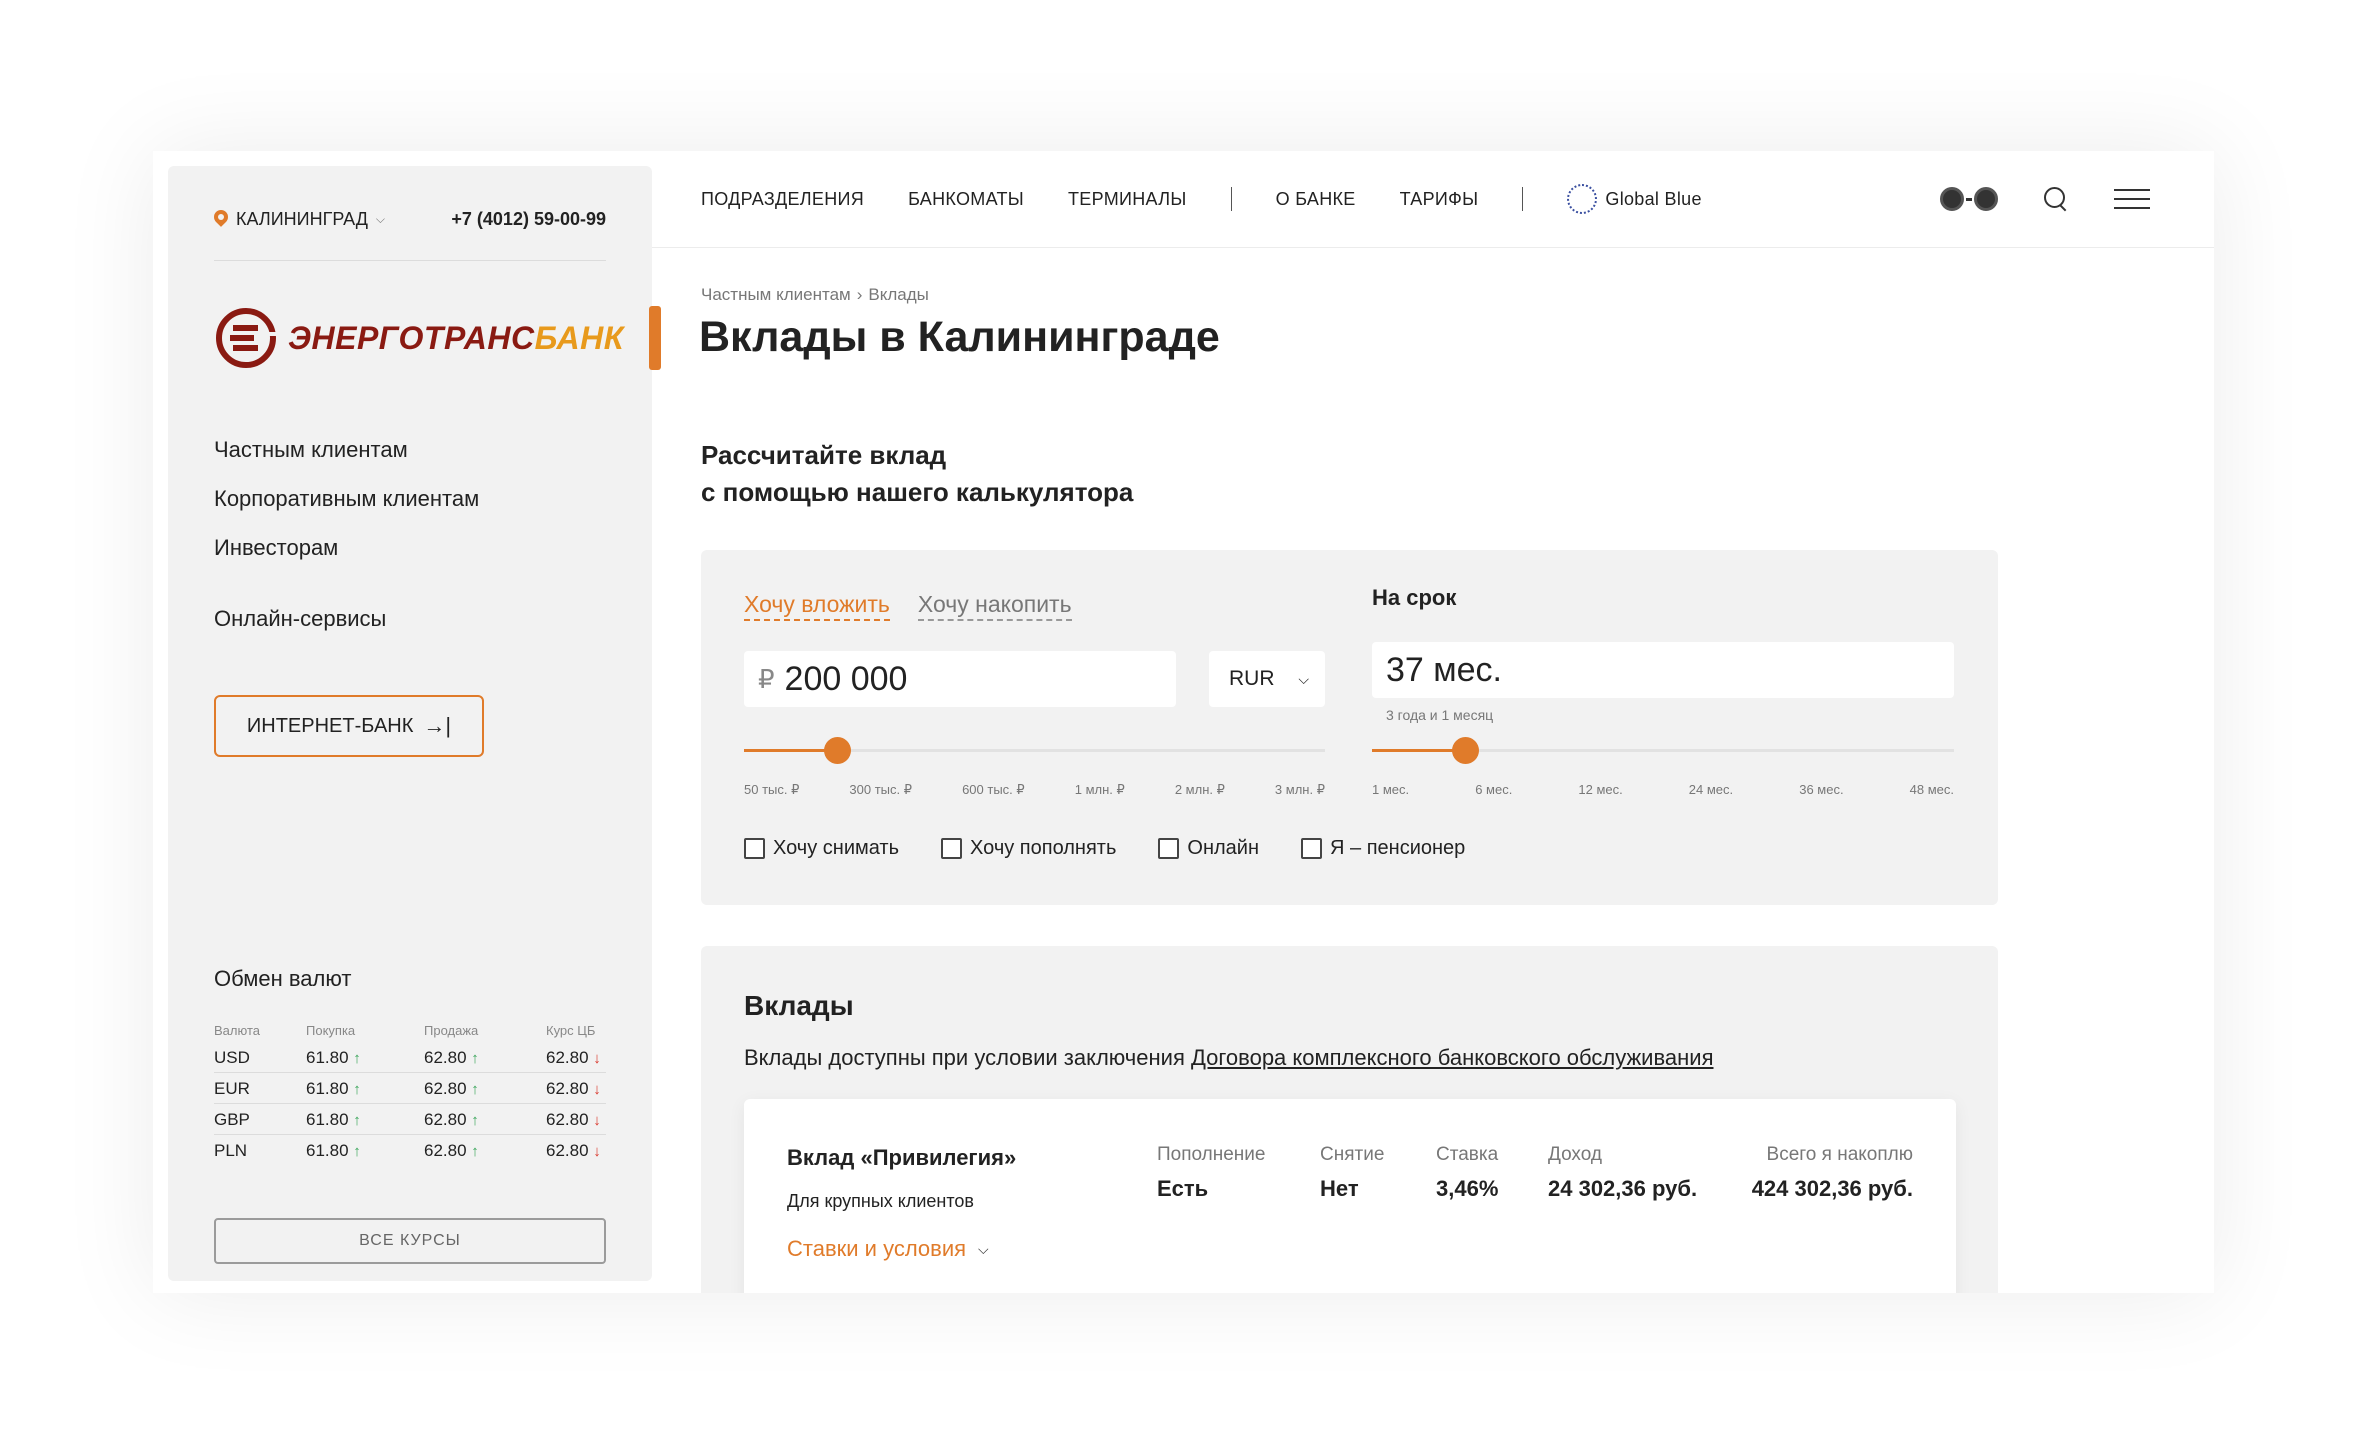 Image resolution: width=2358 pixels, height=1442 pixels. I want to click on deposit-col-total: Всего я накоплю 424 302,36 руб., so click(1832, 1173).